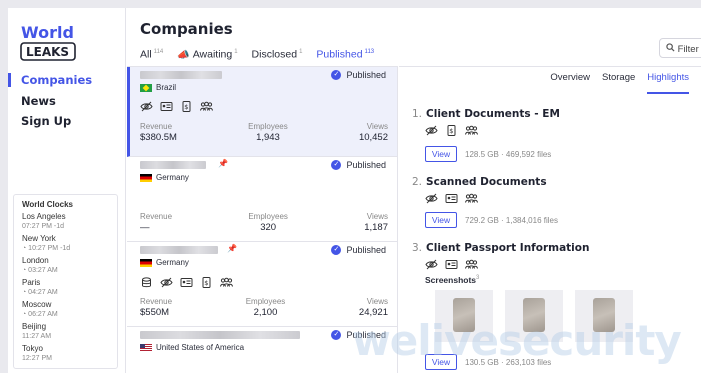 This screenshot has height=373, width=701. I want to click on sidebar-item-news: News, so click(56, 101).